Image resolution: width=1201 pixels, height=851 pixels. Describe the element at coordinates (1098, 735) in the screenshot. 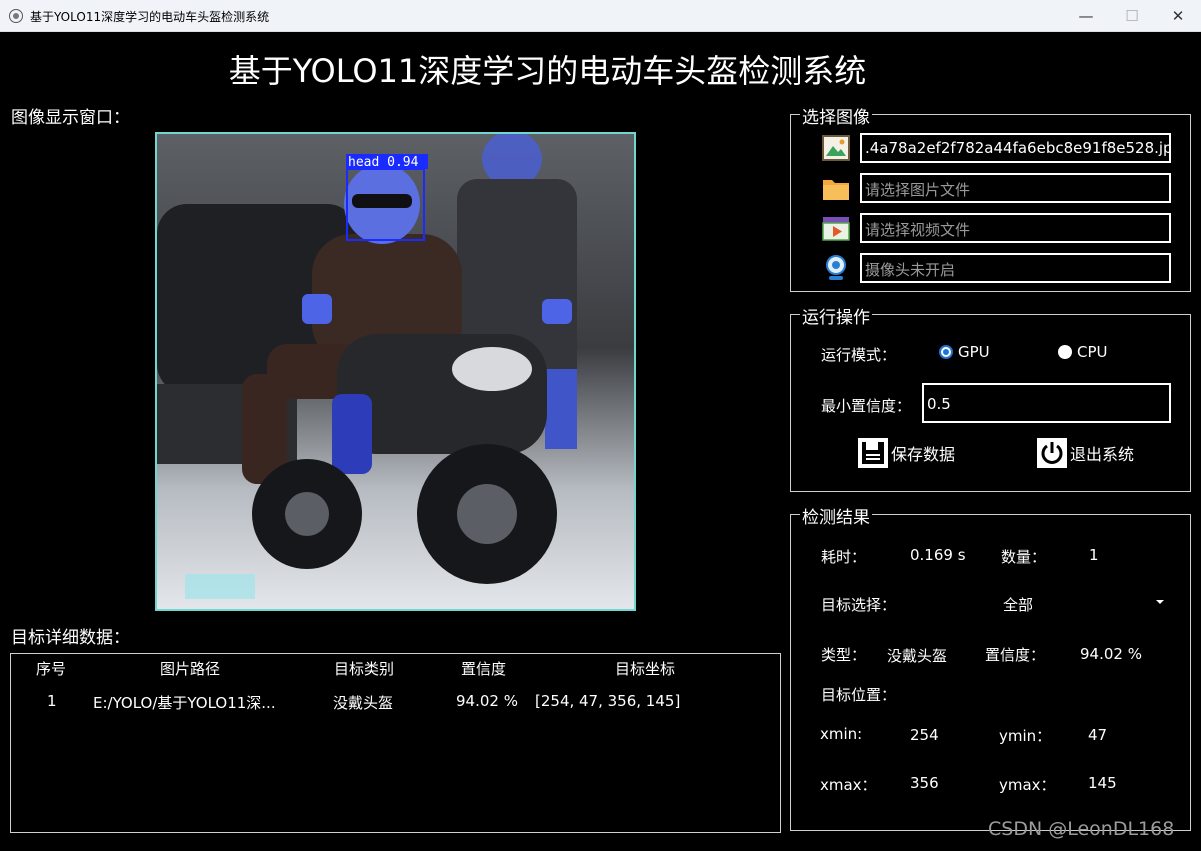

I see `ymin-value: 47` at that location.